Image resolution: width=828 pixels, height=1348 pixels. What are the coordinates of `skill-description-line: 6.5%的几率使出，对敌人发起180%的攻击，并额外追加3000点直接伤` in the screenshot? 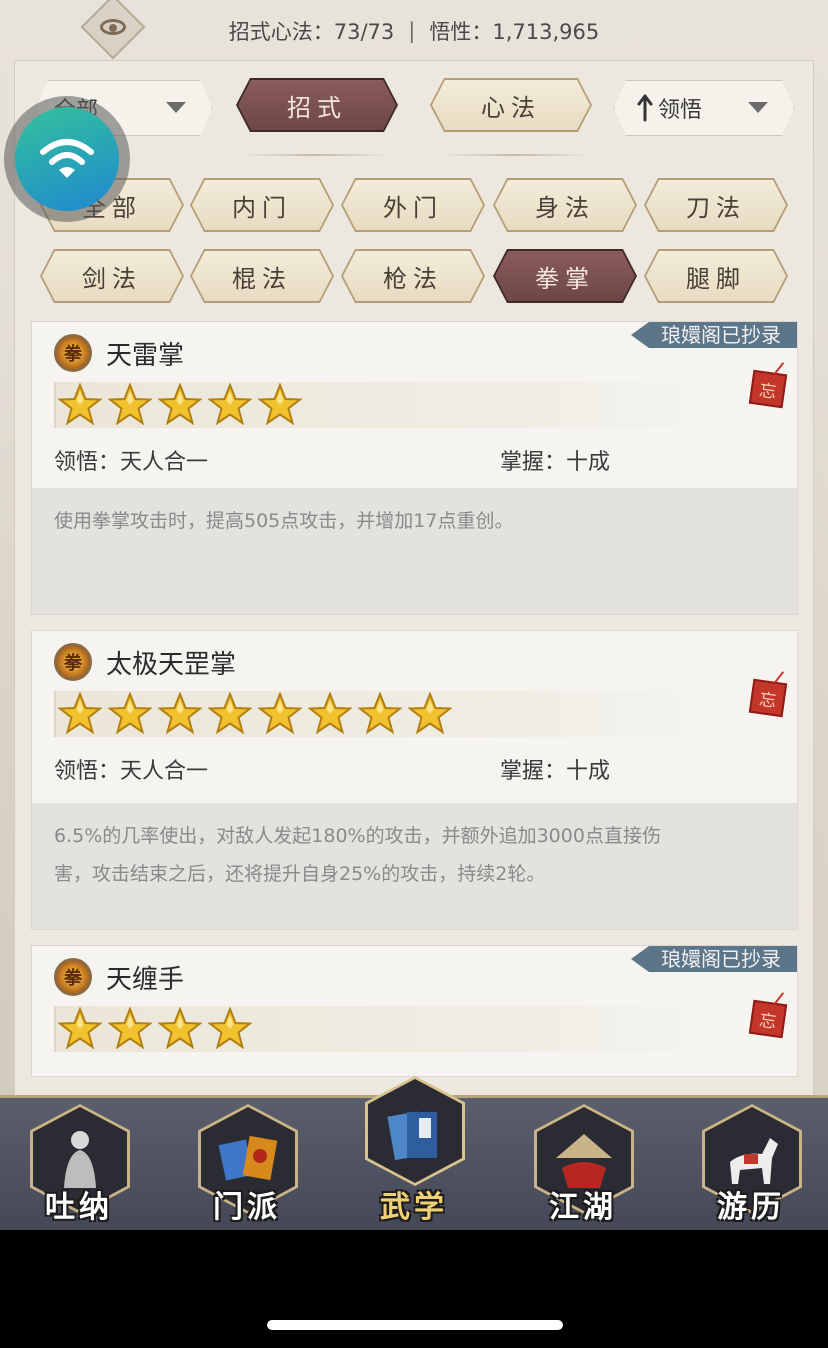 It's located at (357, 836).